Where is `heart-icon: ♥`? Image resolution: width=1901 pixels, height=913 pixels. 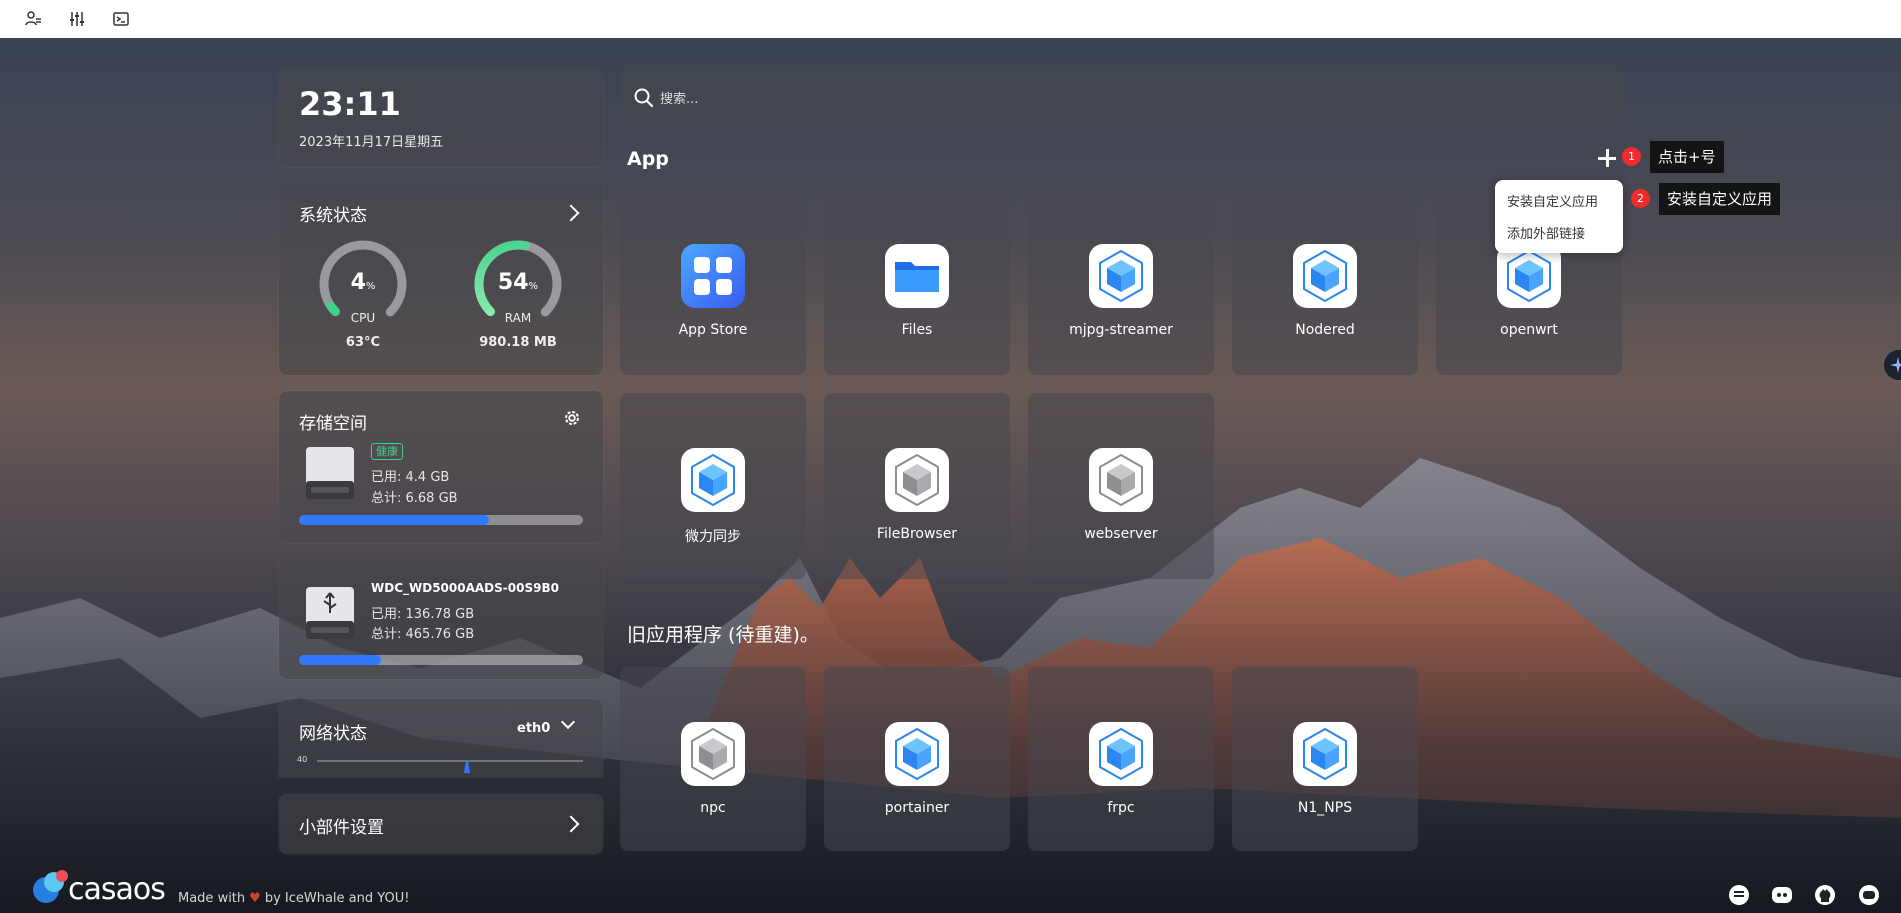 heart-icon: ♥ is located at coordinates (255, 898).